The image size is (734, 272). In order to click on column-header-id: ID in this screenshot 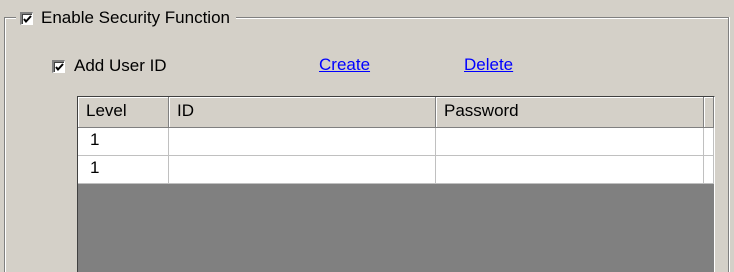, I will do `click(302, 112)`.